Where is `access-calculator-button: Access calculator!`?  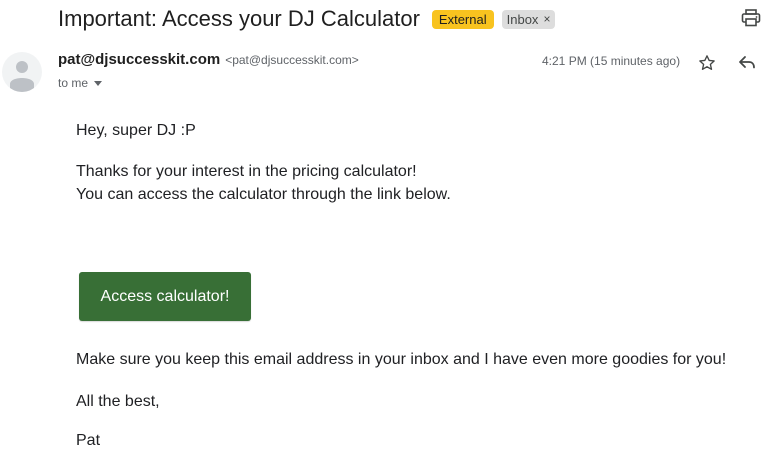 access-calculator-button: Access calculator! is located at coordinates (165, 296).